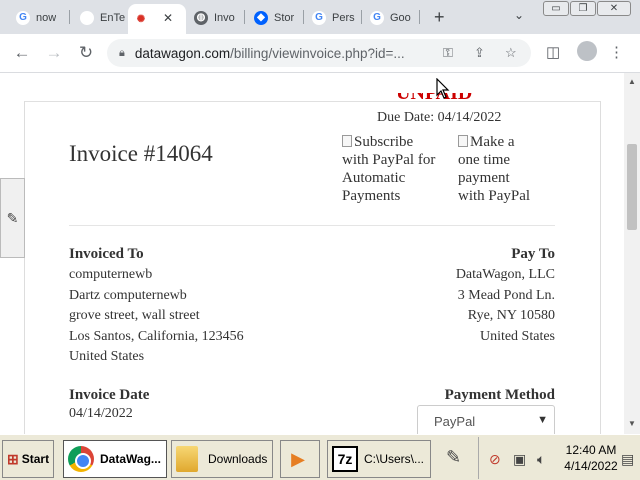  Describe the element at coordinates (453, 457) in the screenshot. I see `quick-launch-edit-icon: ✎` at that location.